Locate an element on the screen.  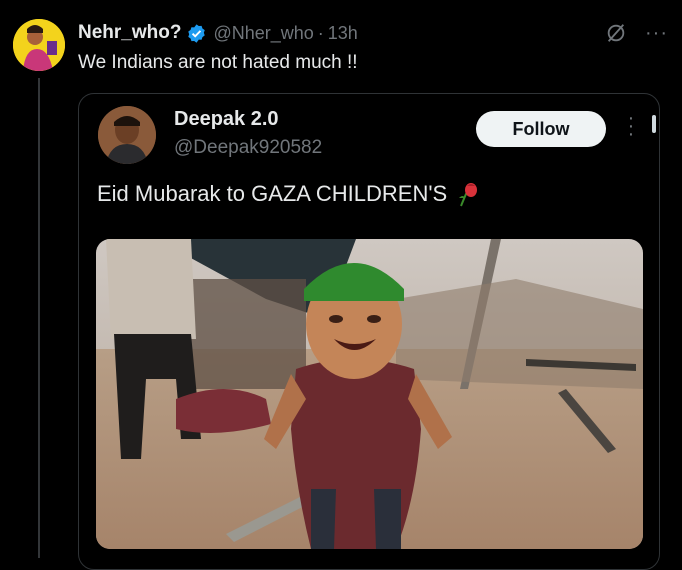
grok-icon is located at coordinates (616, 33).